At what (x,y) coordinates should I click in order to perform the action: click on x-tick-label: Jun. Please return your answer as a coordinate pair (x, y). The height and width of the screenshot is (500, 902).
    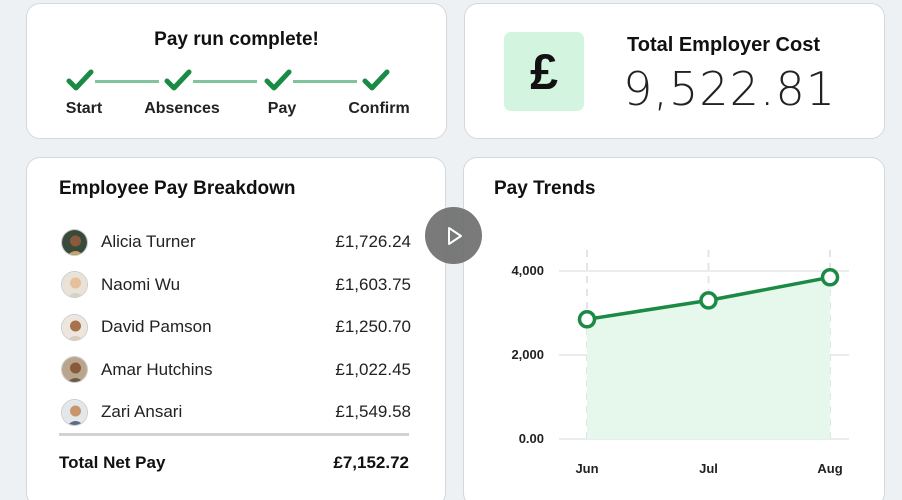
    Looking at the image, I should click on (586, 468).